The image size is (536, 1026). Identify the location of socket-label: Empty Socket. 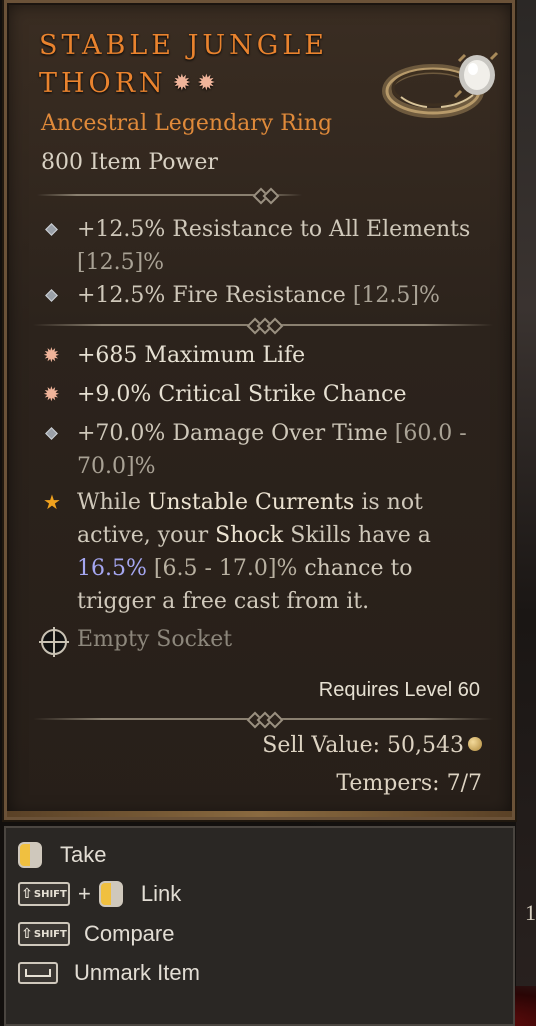
(155, 639).